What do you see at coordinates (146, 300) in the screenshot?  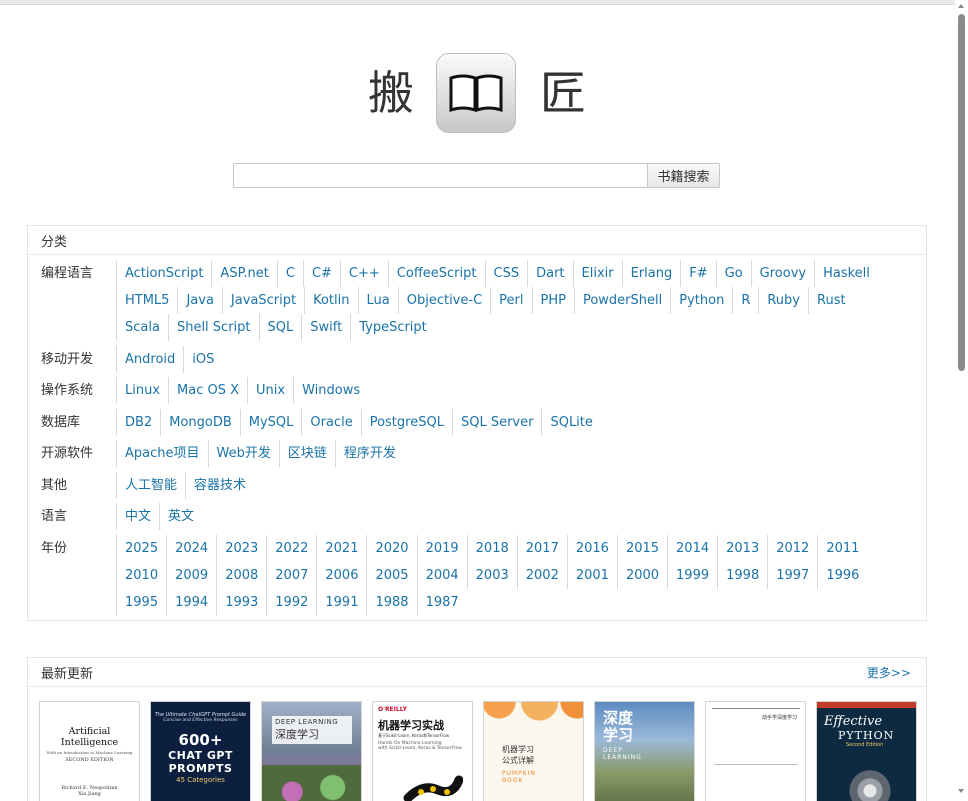 I see `category-link: HTML5` at bounding box center [146, 300].